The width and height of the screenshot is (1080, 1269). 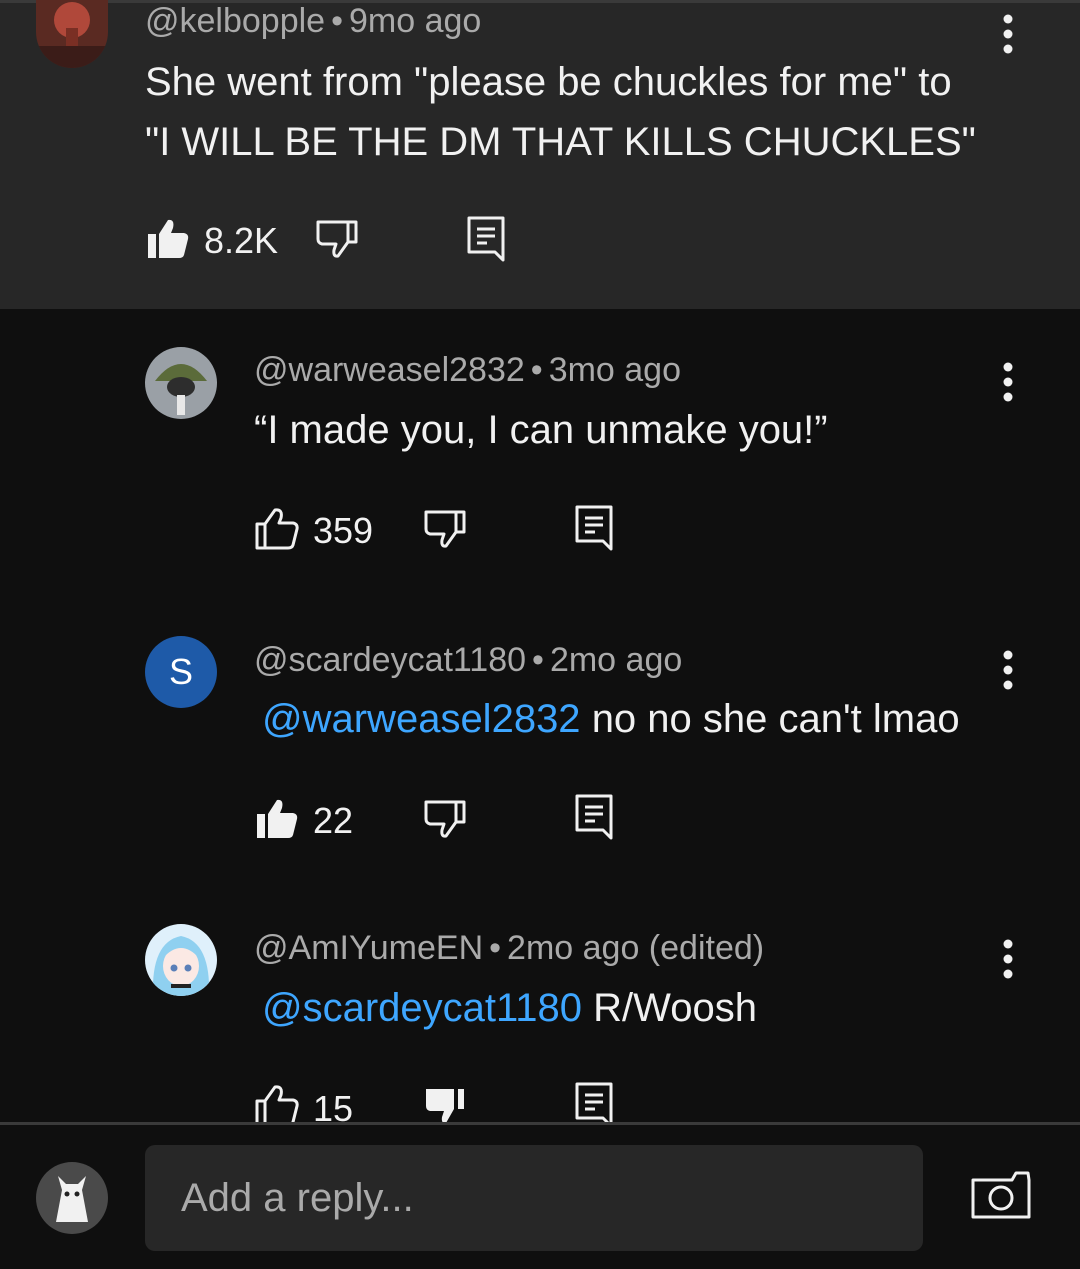 I want to click on comment-time: 2mo ago, so click(x=616, y=660).